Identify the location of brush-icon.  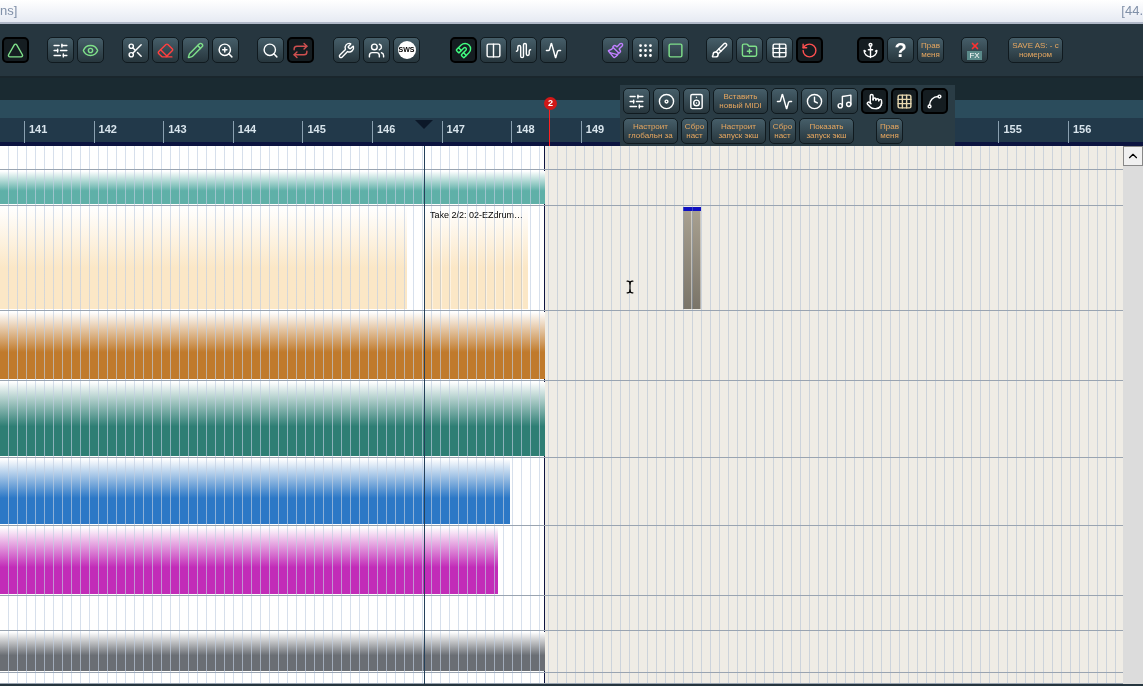
(719, 50).